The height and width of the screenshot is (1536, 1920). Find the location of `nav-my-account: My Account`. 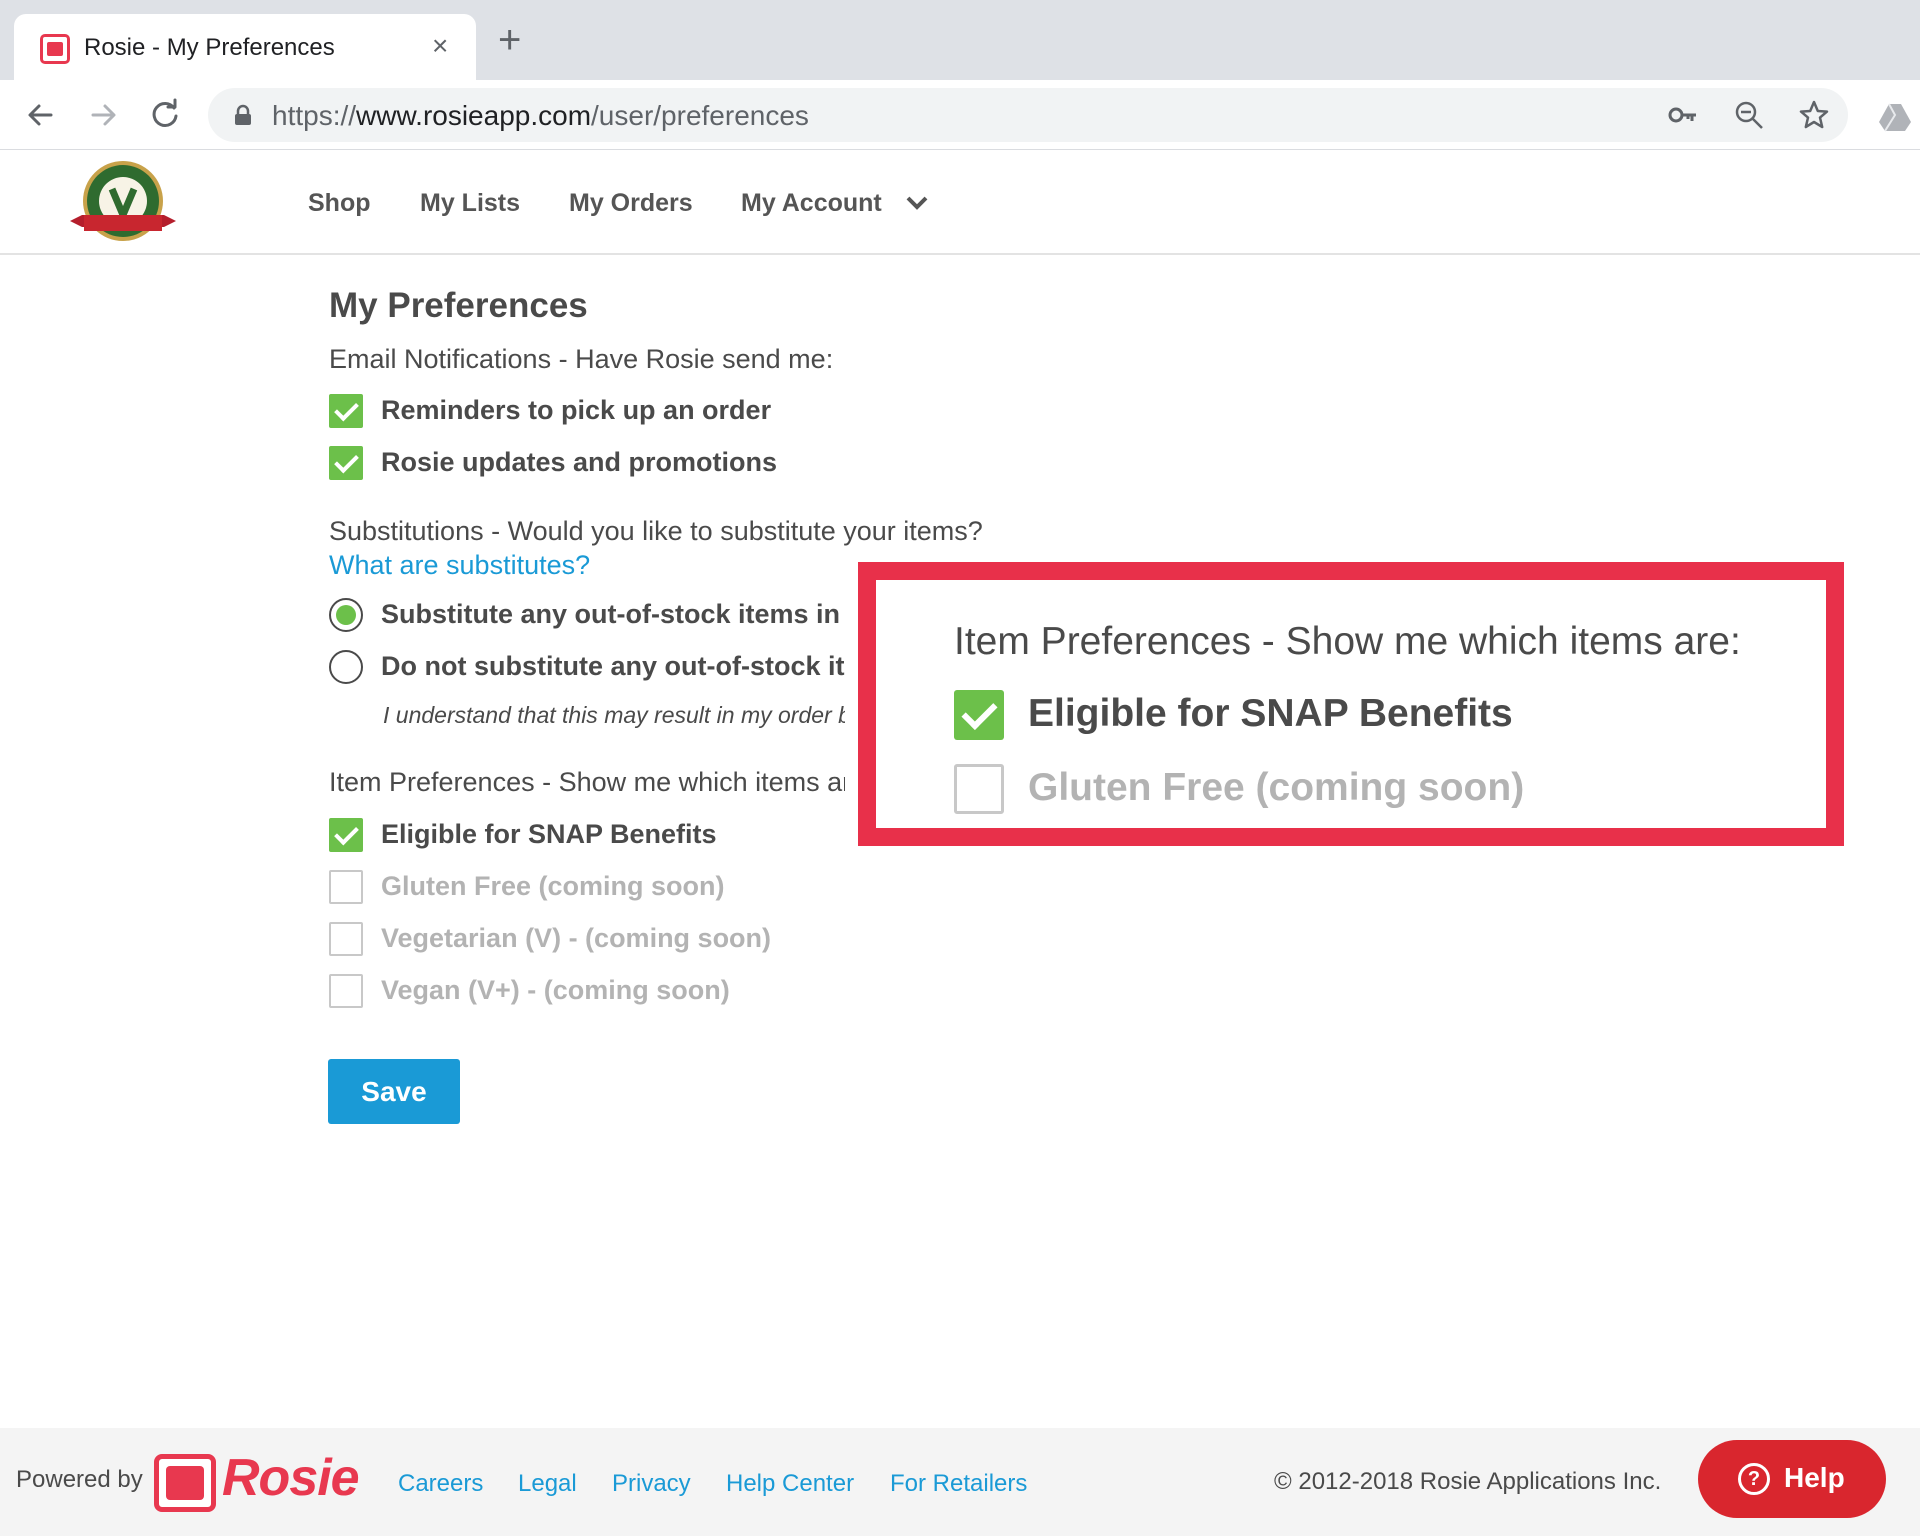

nav-my-account: My Account is located at coordinates (834, 203).